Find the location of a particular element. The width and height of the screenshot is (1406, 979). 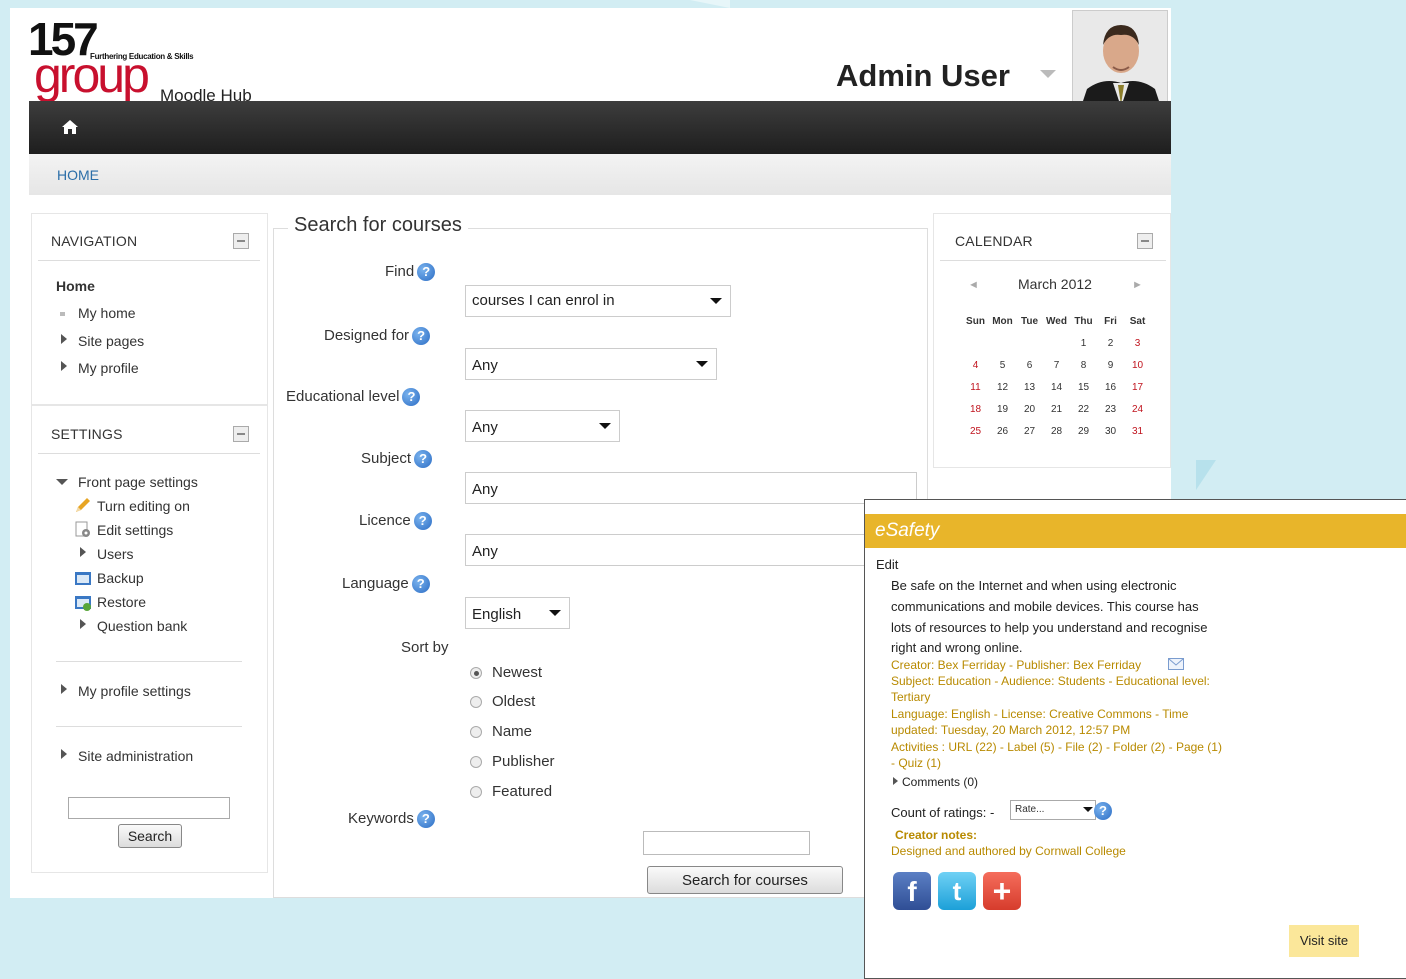

calendar-day: 15 is located at coordinates (1083, 387).